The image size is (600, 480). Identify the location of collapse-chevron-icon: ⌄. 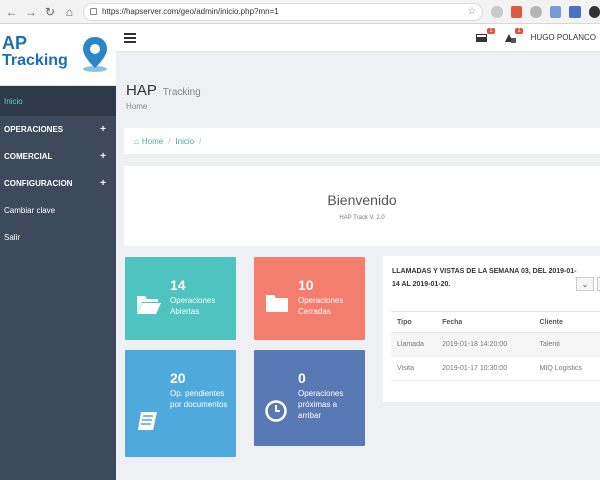
(585, 284).